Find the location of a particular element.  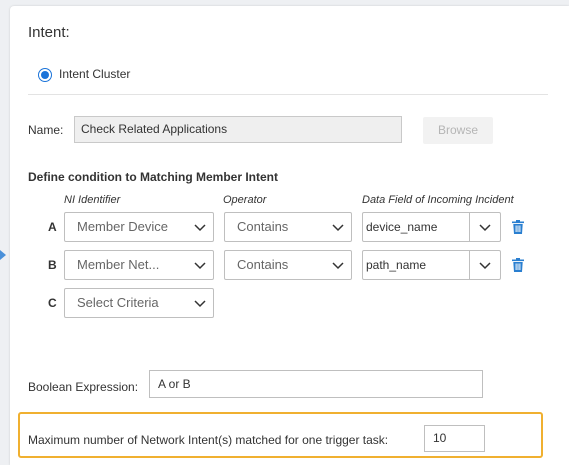

row-label-c: C is located at coordinates (52, 303).